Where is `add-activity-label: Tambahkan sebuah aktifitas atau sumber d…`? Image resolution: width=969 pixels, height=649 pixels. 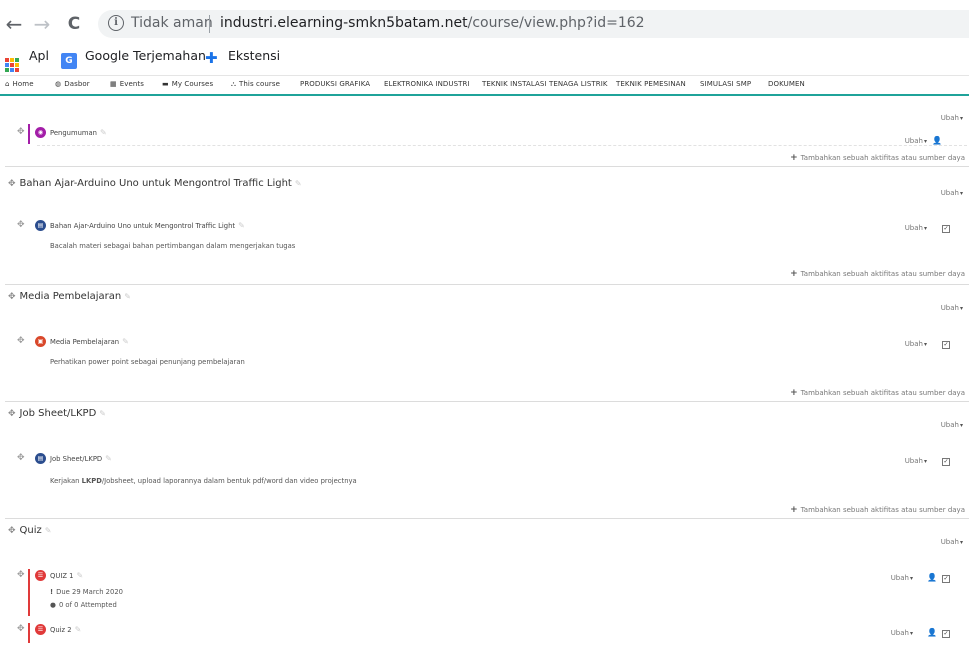 add-activity-label: Tambahkan sebuah aktifitas atau sumber d… is located at coordinates (882, 274).